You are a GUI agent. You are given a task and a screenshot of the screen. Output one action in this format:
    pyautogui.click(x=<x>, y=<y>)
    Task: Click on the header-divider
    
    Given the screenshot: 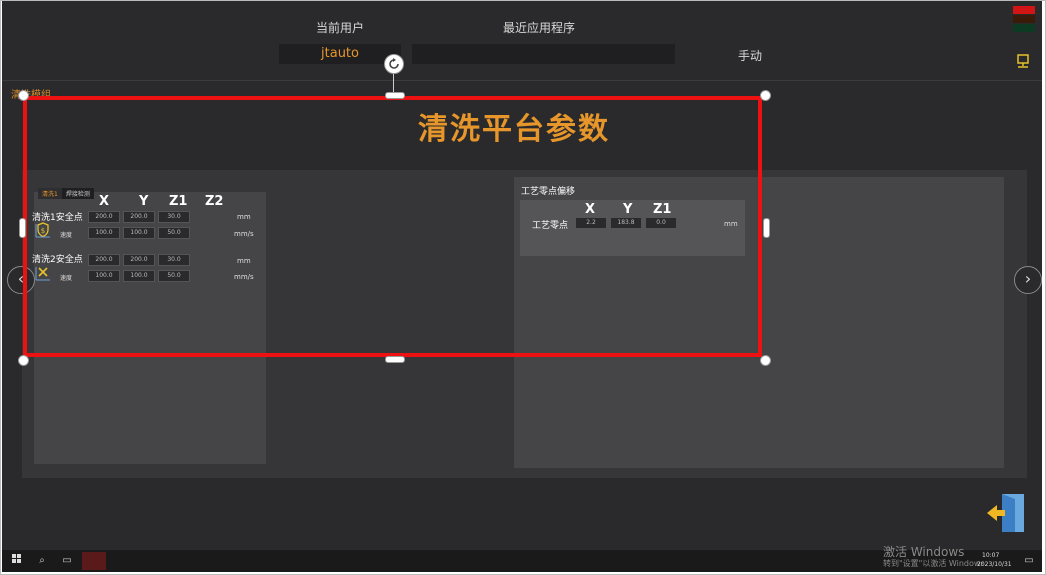 What is the action you would take?
    pyautogui.click(x=522, y=80)
    